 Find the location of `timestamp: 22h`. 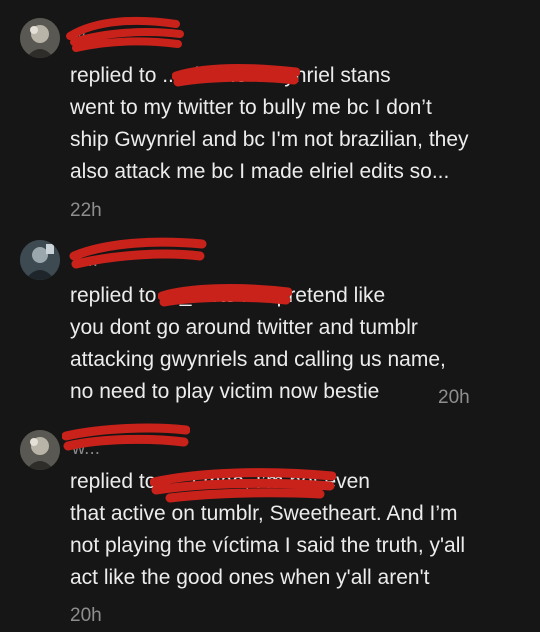

timestamp: 22h is located at coordinates (86, 210).